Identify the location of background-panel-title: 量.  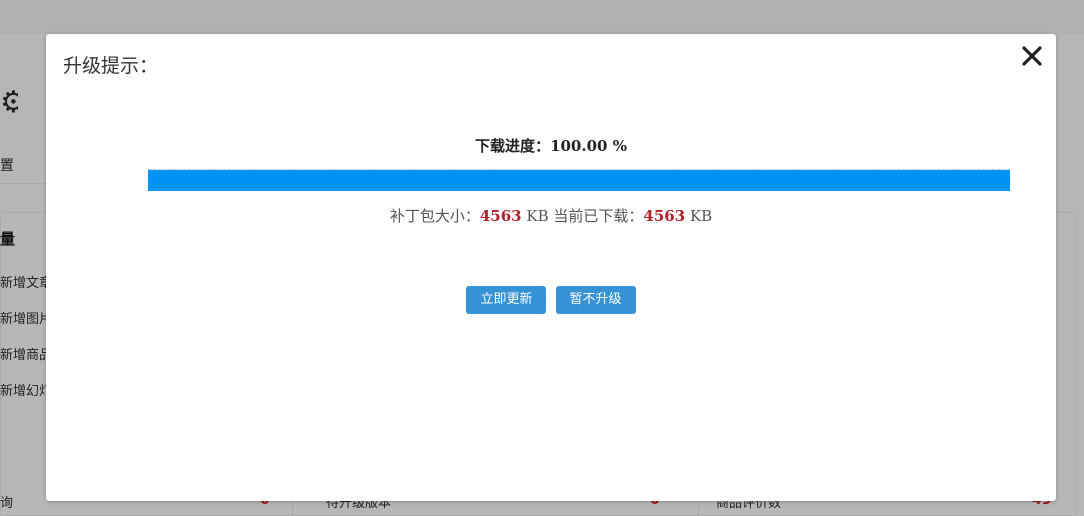
(8, 239).